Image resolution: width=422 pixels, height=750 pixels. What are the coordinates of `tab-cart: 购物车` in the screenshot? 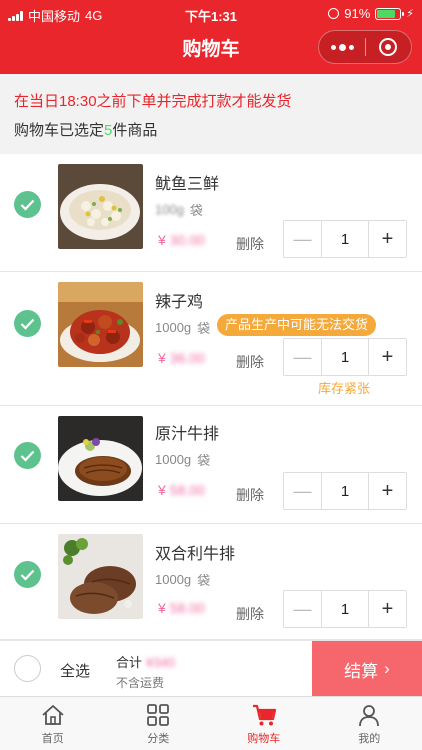 It's located at (264, 723).